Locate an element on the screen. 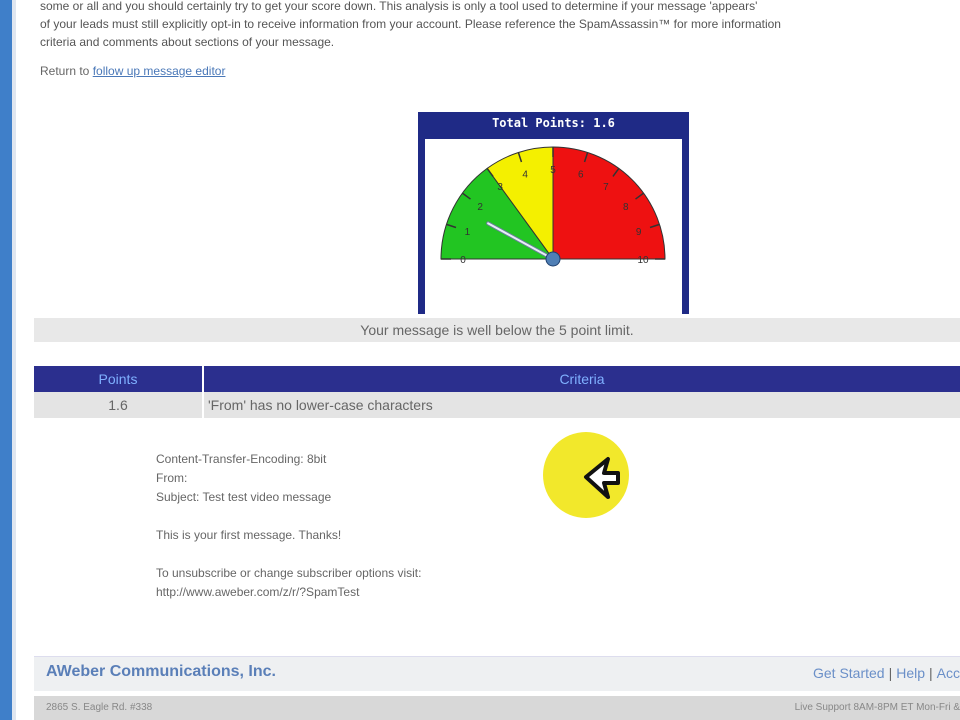 The width and height of the screenshot is (960, 720). mouse-pointer-icon is located at coordinates (602, 478).